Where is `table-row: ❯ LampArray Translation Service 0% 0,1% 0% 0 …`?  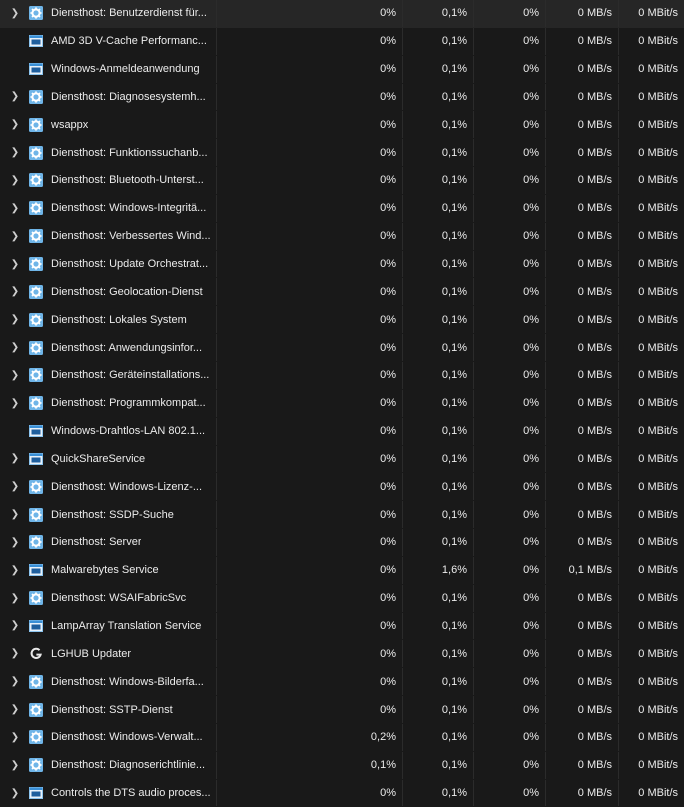
table-row: ❯ LampArray Translation Service 0% 0,1% 0% 0 … is located at coordinates (342, 626).